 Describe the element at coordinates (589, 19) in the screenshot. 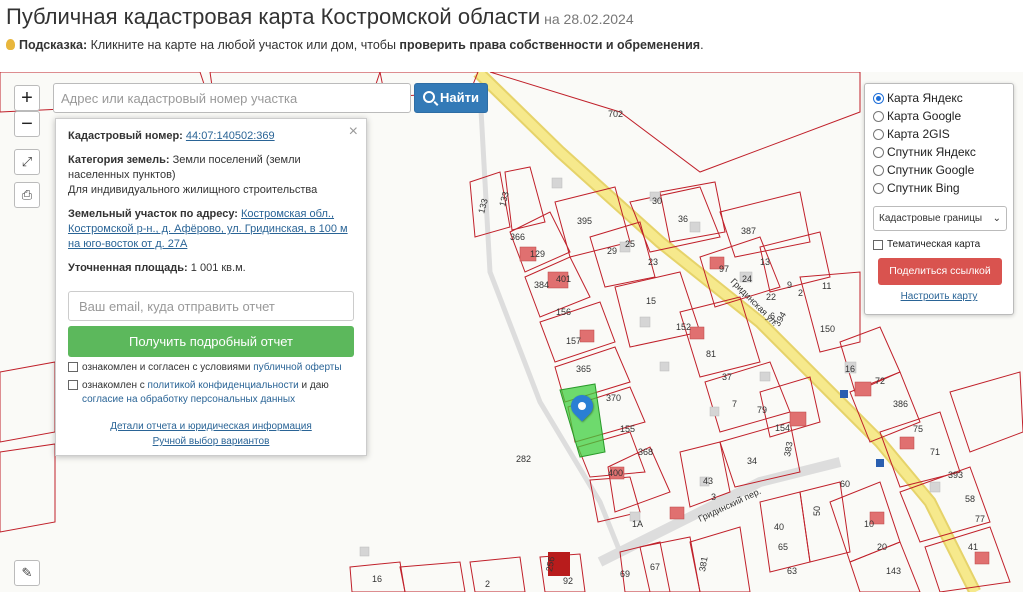

I see `date-label: на 28.02.2024` at that location.